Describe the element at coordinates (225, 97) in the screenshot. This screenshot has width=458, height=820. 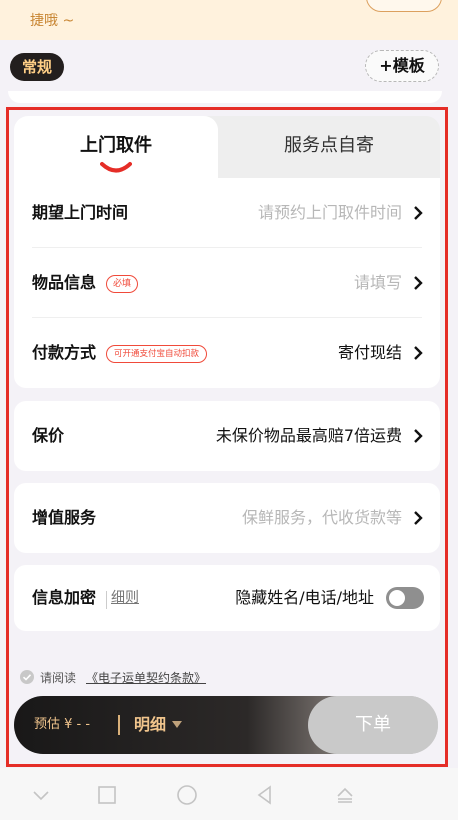
I see `collapsed-card-edge` at that location.